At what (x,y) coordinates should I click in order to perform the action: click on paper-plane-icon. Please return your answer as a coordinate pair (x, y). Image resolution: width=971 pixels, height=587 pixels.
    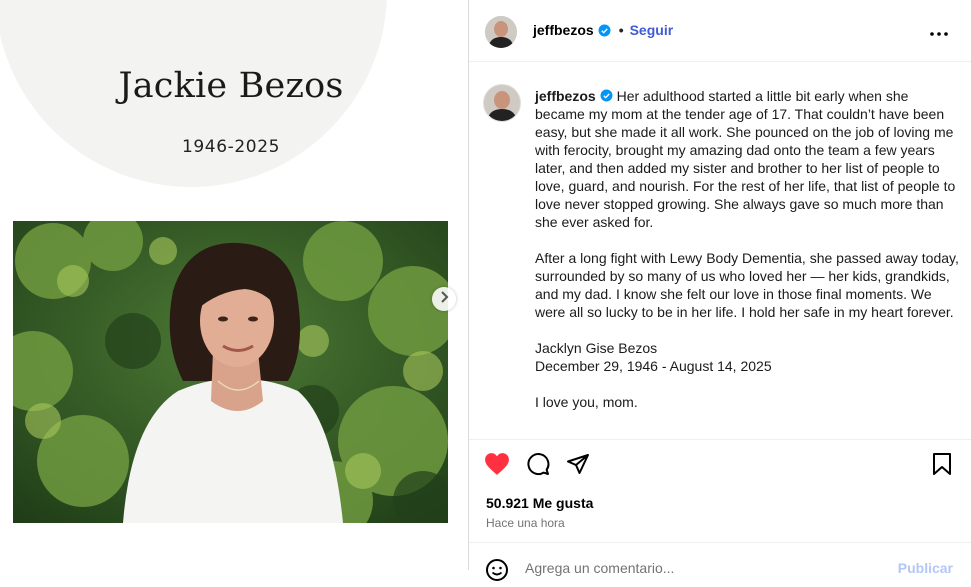
    Looking at the image, I should click on (578, 466).